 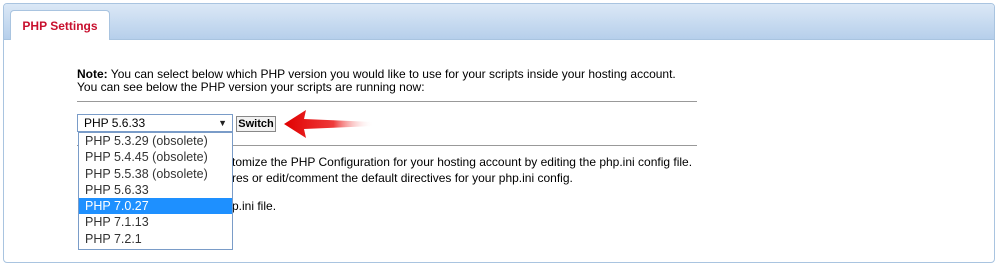 I want to click on chevron-down-icon: ▼, so click(x=222, y=123).